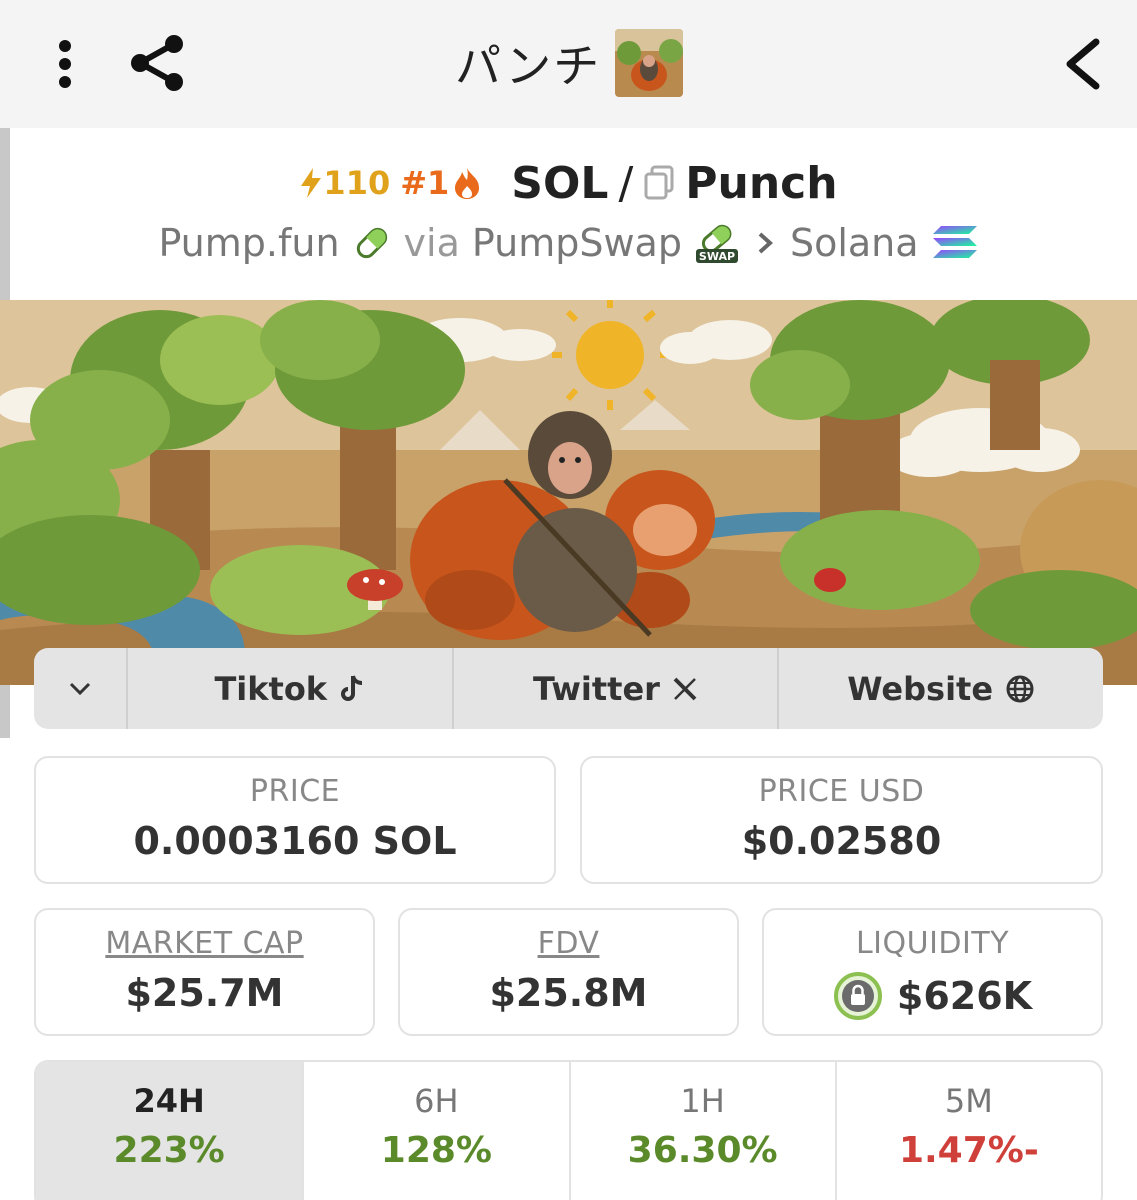 The height and width of the screenshot is (1200, 1137). I want to click on tab-24h: 24H 223%, so click(169, 1131).